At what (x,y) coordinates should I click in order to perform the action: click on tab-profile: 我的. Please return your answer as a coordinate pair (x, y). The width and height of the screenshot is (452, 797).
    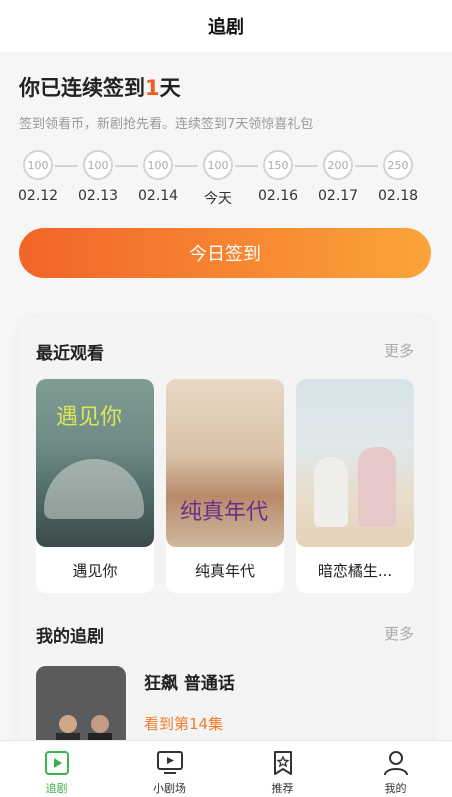
    Looking at the image, I should click on (395, 769).